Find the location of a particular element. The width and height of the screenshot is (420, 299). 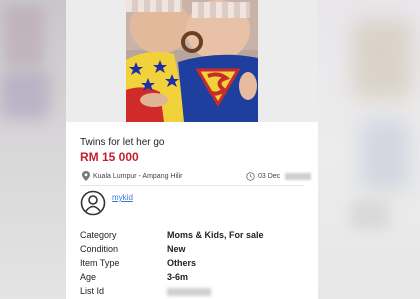

attribute-row: List Id is located at coordinates (195, 292).